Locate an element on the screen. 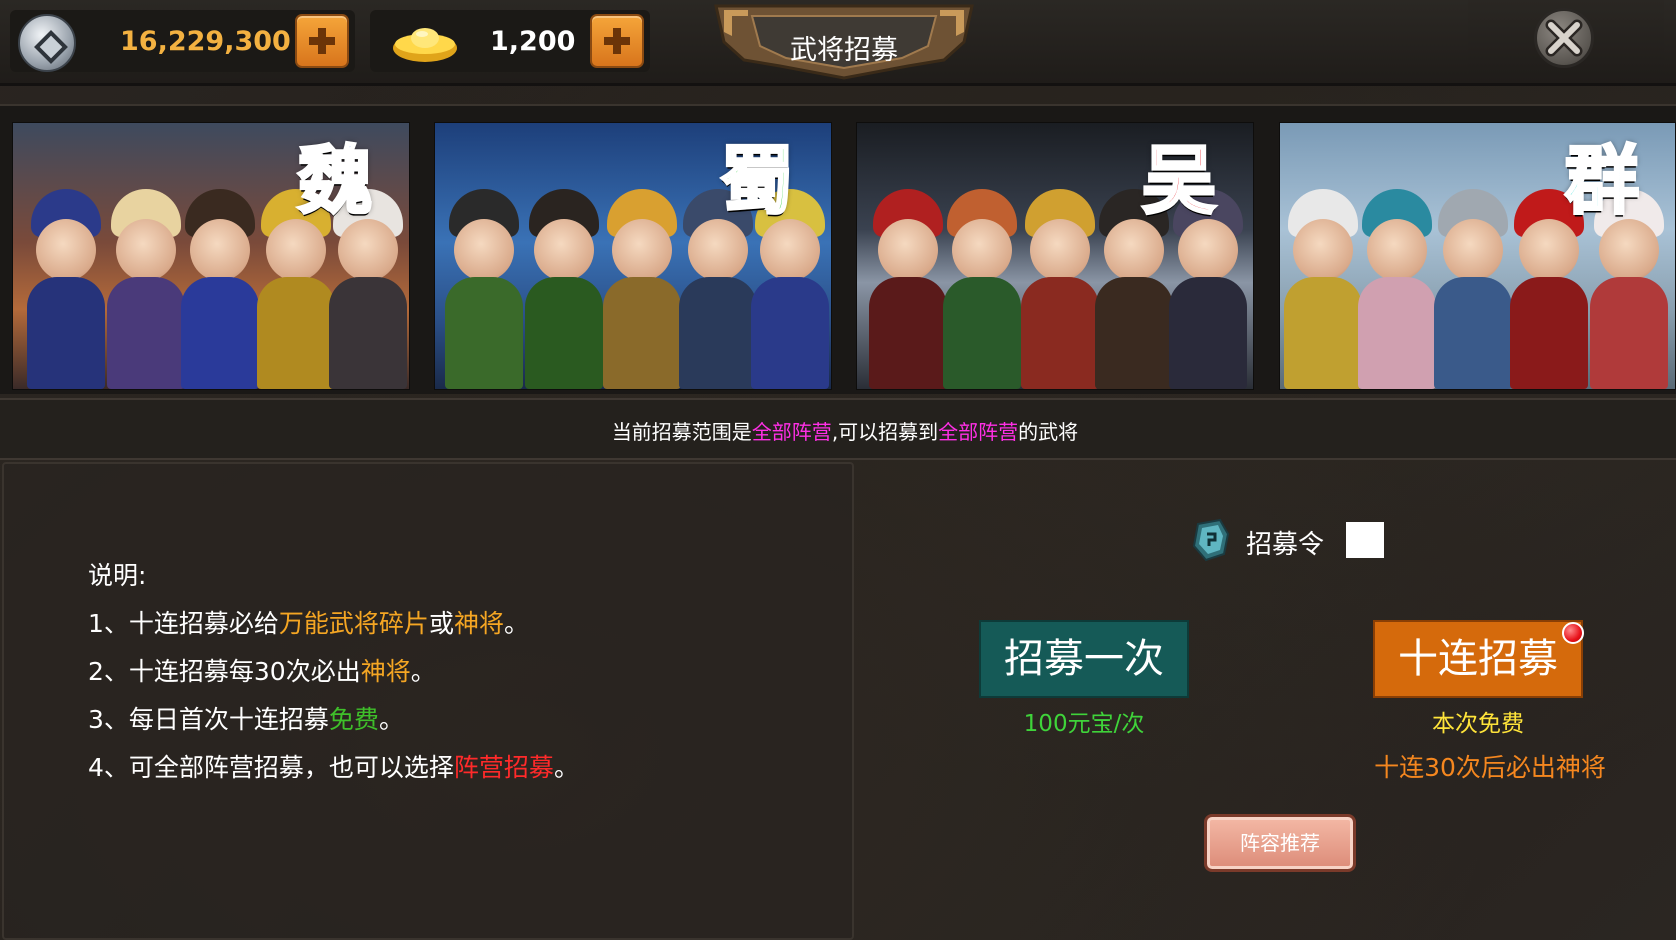  recruit-ten-button: 十连招募 is located at coordinates (1478, 659).